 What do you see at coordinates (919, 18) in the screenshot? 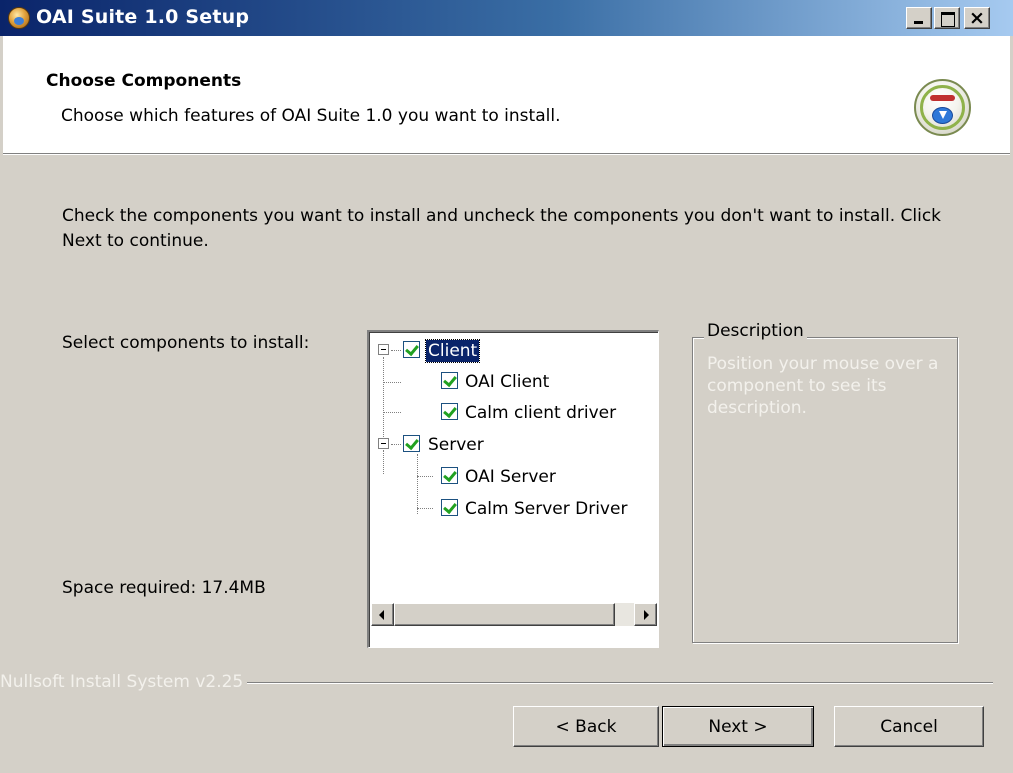
I see `minimize-button` at bounding box center [919, 18].